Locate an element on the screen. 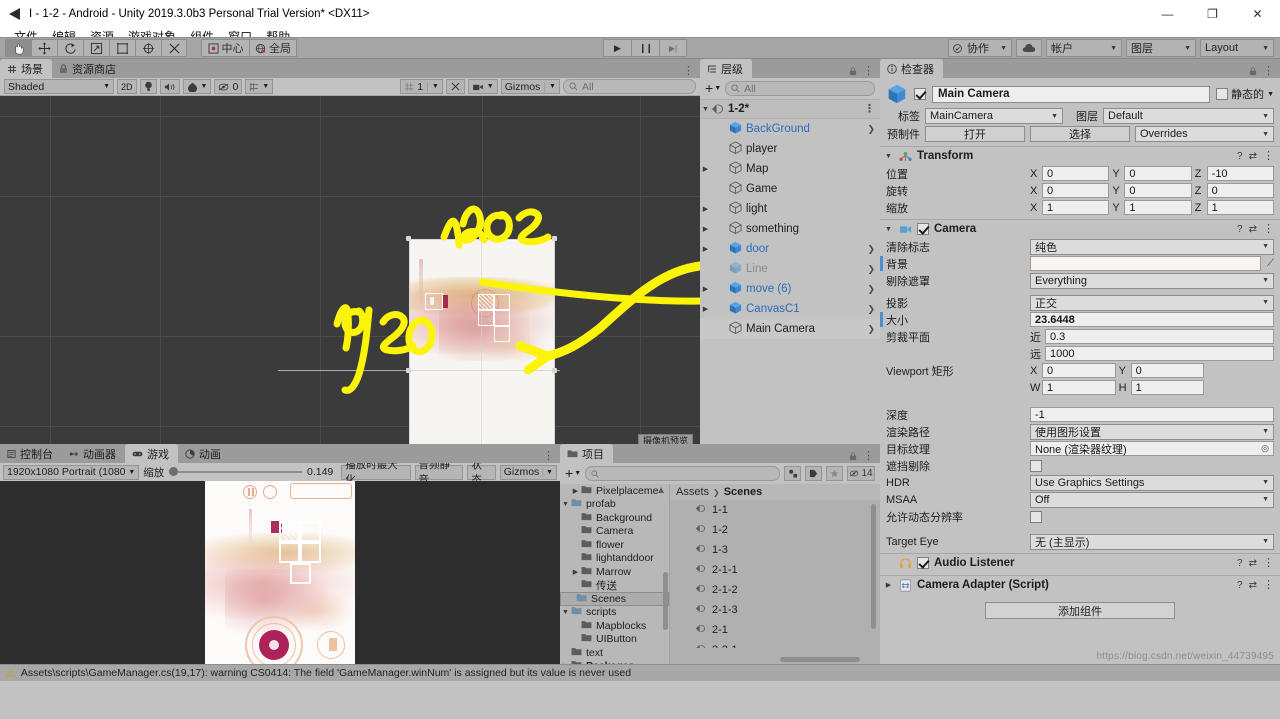 The height and width of the screenshot is (719, 1280). transform-tool-button is located at coordinates (148, 48).